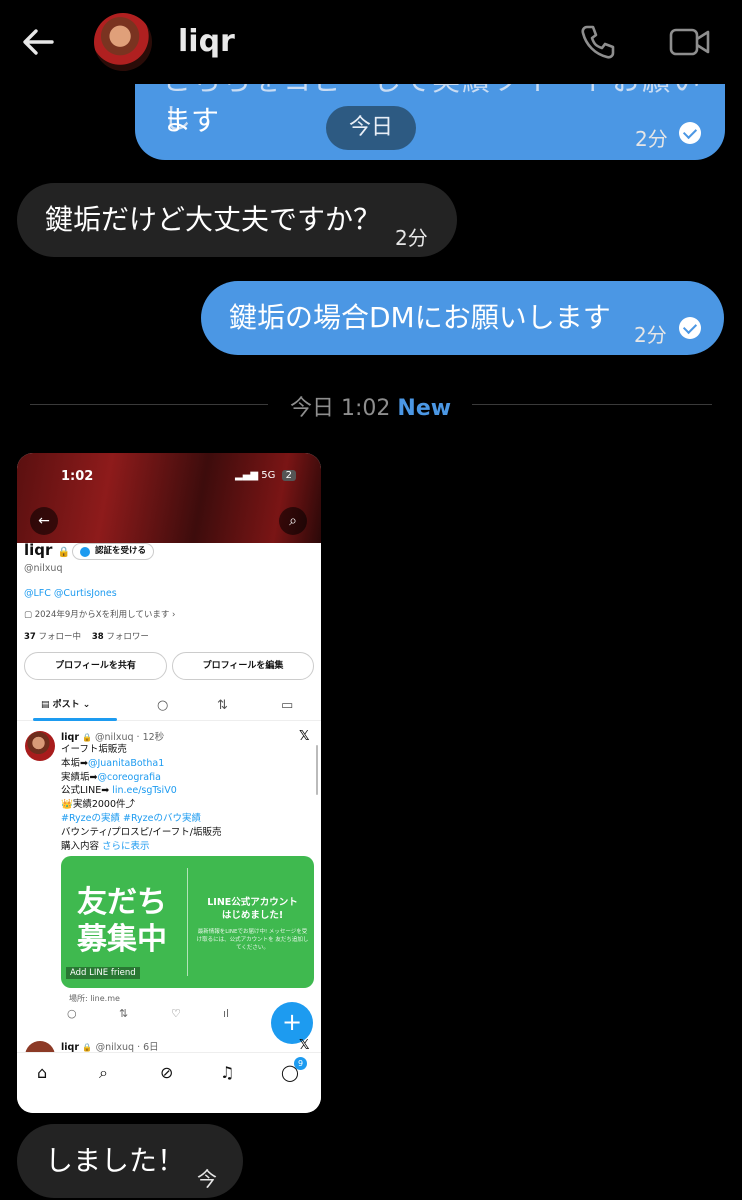 Image resolution: width=742 pixels, height=1200 pixels. What do you see at coordinates (161, 1015) in the screenshot?
I see `tweet-actions: ○ ⇅ ♡ ıl` at bounding box center [161, 1015].